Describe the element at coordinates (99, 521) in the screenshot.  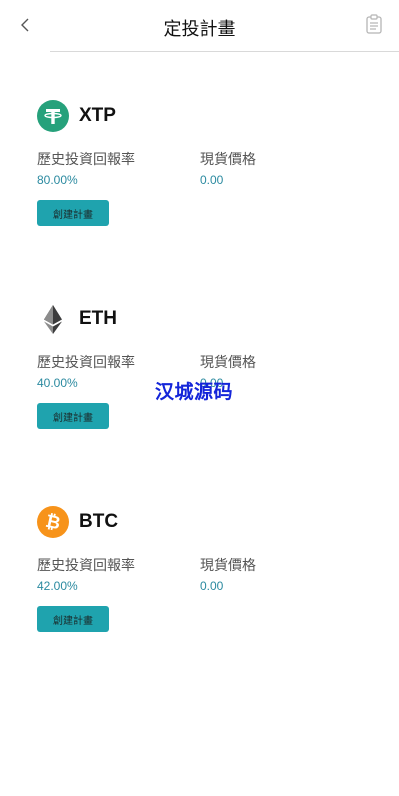
I see `coin-name: BTC` at that location.